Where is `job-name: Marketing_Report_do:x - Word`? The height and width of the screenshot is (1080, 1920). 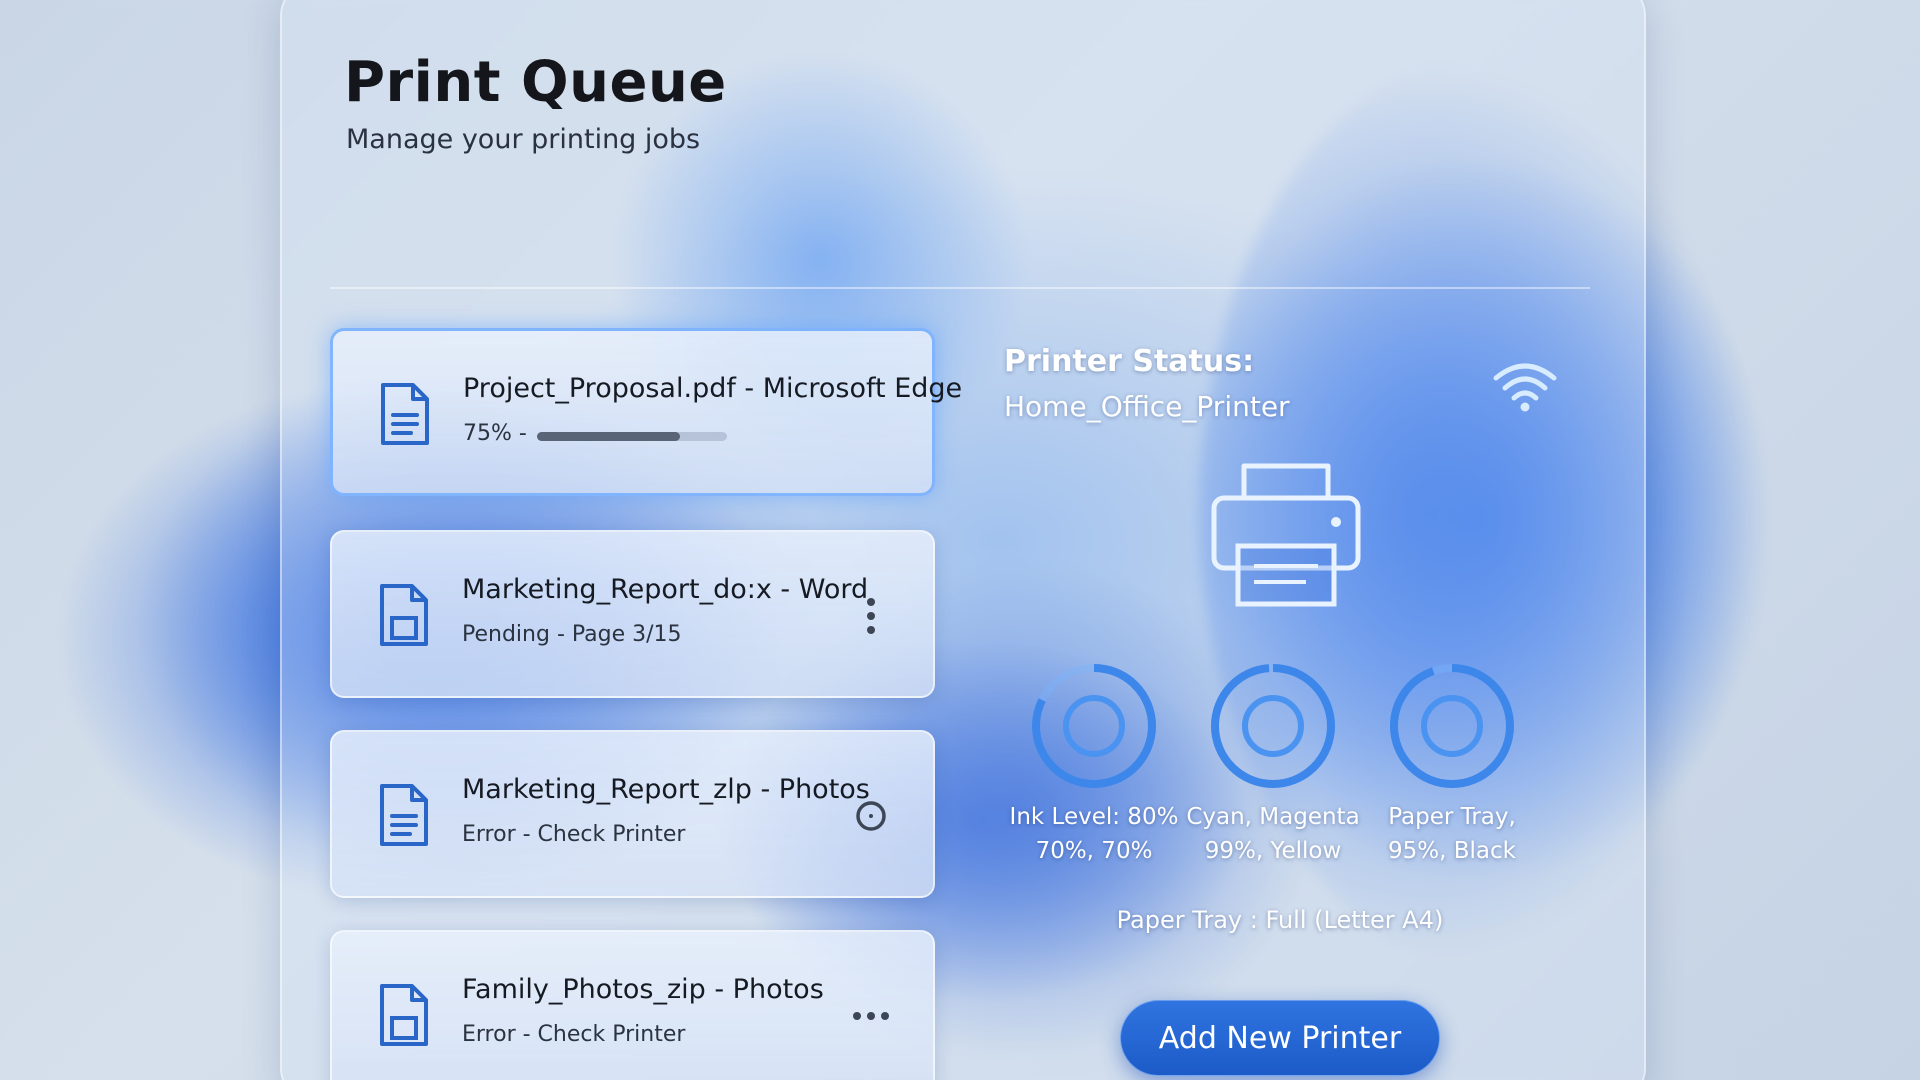
job-name: Marketing_Report_do:x - Word is located at coordinates (665, 589).